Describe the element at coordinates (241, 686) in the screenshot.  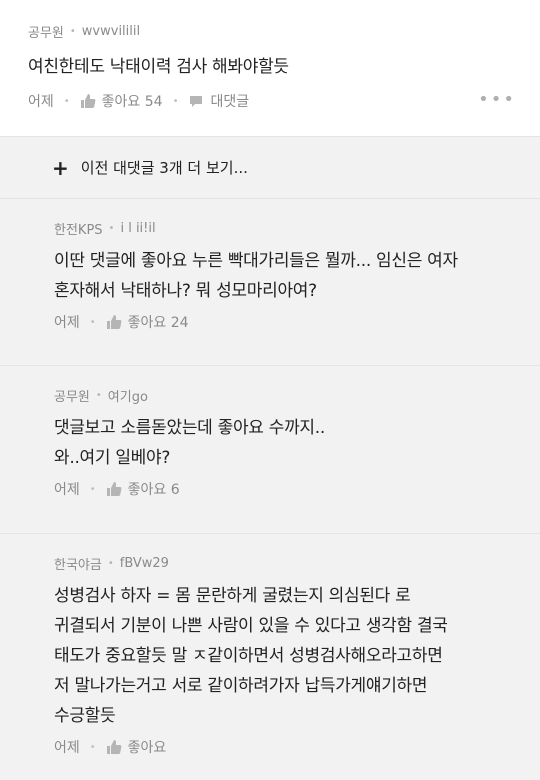
I see `reply-text-line: 저 말나가는거고 서로 같이하려가자 납득가게얘기하면` at that location.